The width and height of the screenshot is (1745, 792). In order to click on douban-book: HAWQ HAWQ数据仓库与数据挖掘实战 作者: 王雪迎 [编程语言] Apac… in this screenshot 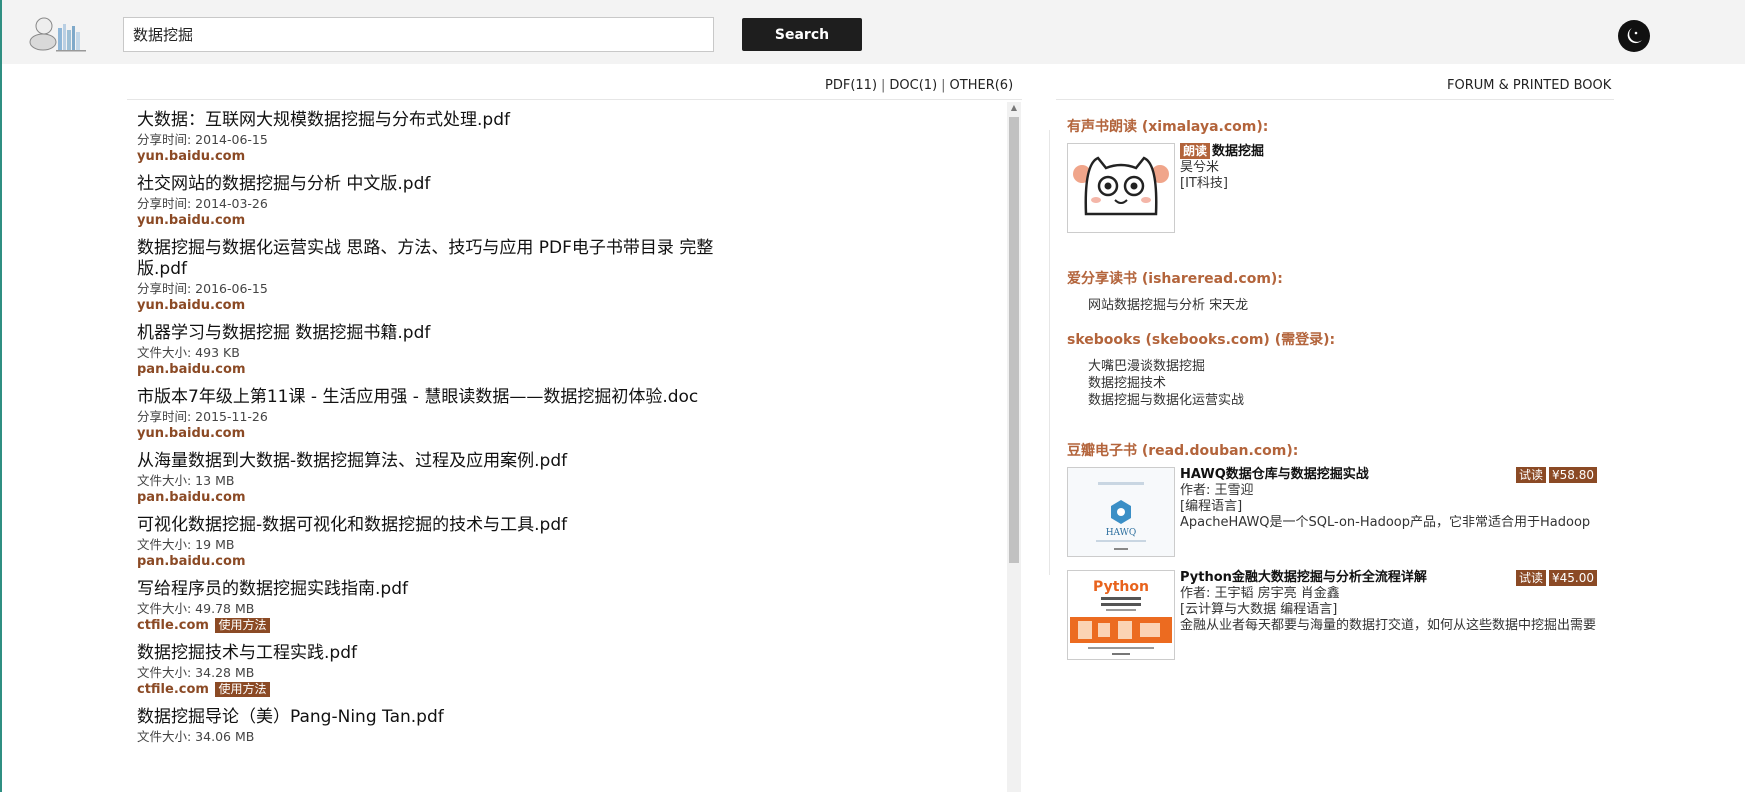, I will do `click(1334, 513)`.